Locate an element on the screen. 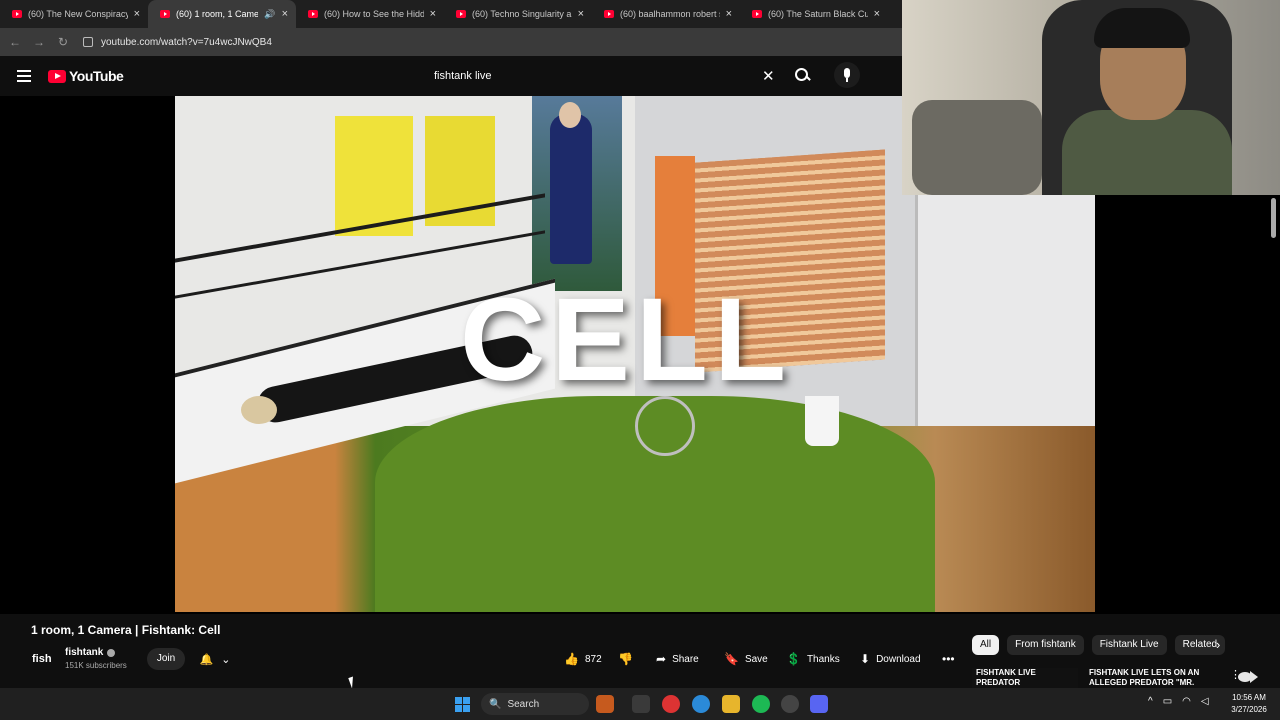 The width and height of the screenshot is (1280, 720). youtube-logo: YouTube is located at coordinates (86, 76).